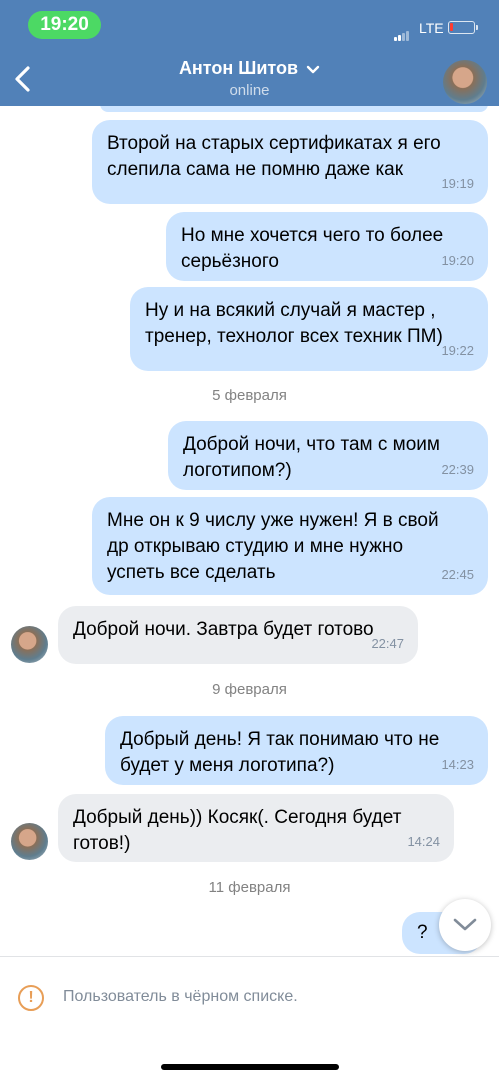 The width and height of the screenshot is (499, 1081). Describe the element at coordinates (238, 68) in the screenshot. I see `contact-name: Антон Шитов` at that location.